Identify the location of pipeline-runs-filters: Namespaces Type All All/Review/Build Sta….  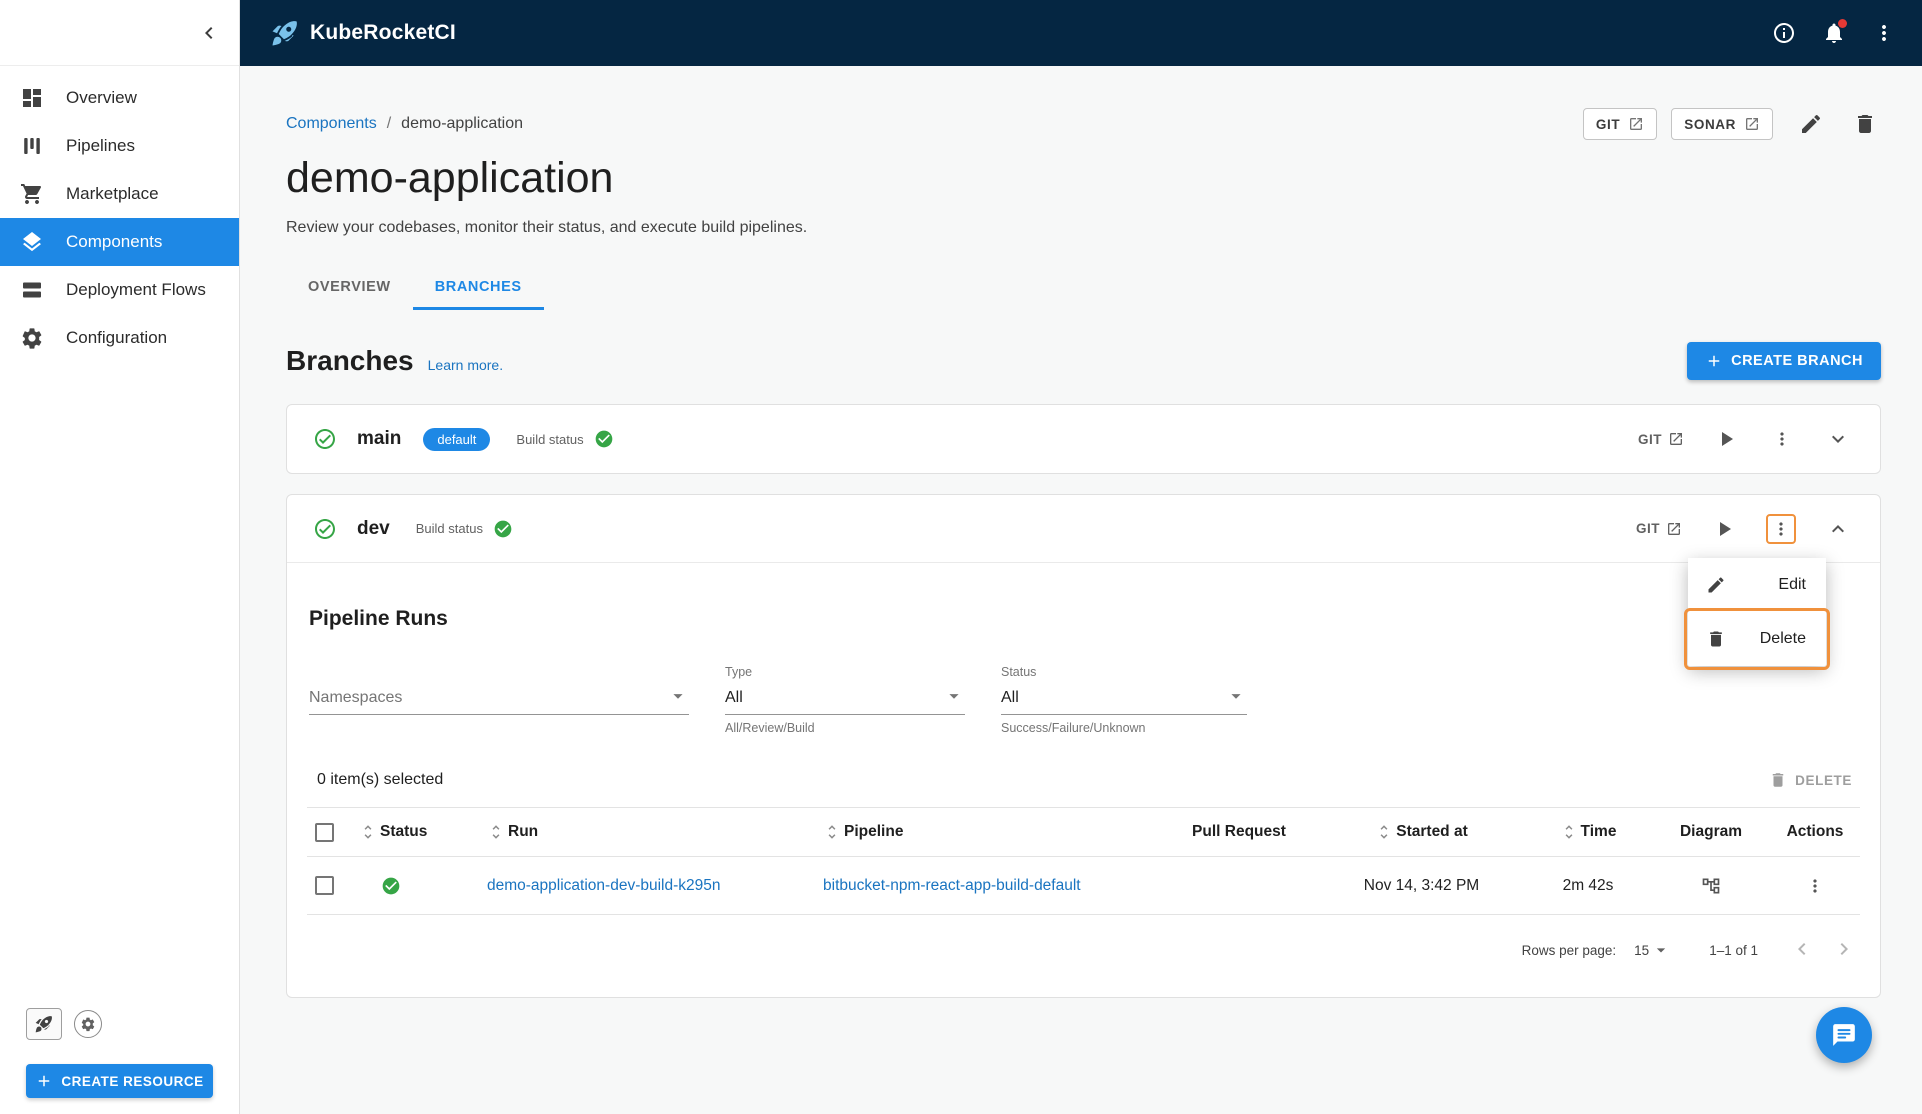
(1083, 701).